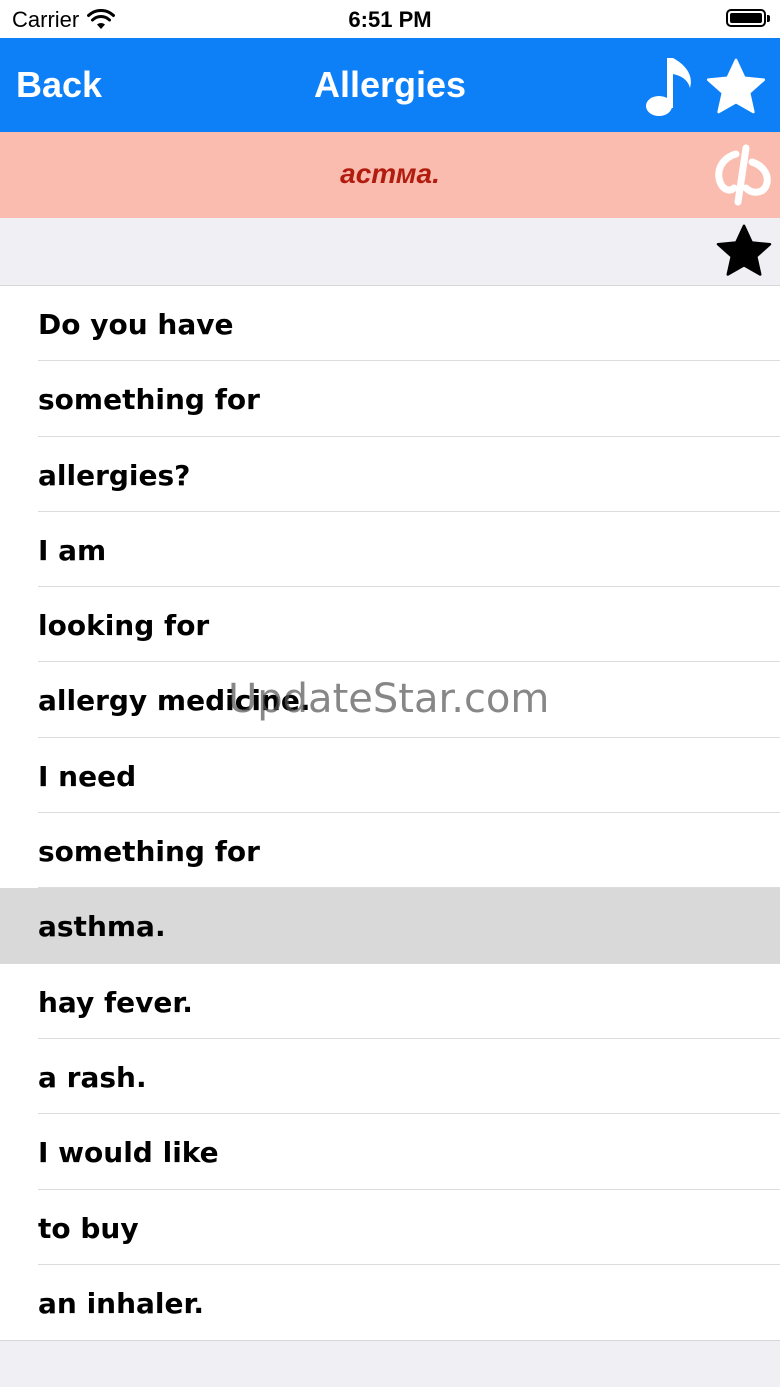 The height and width of the screenshot is (1387, 780). Describe the element at coordinates (59, 85) in the screenshot. I see `back-button: Back` at that location.